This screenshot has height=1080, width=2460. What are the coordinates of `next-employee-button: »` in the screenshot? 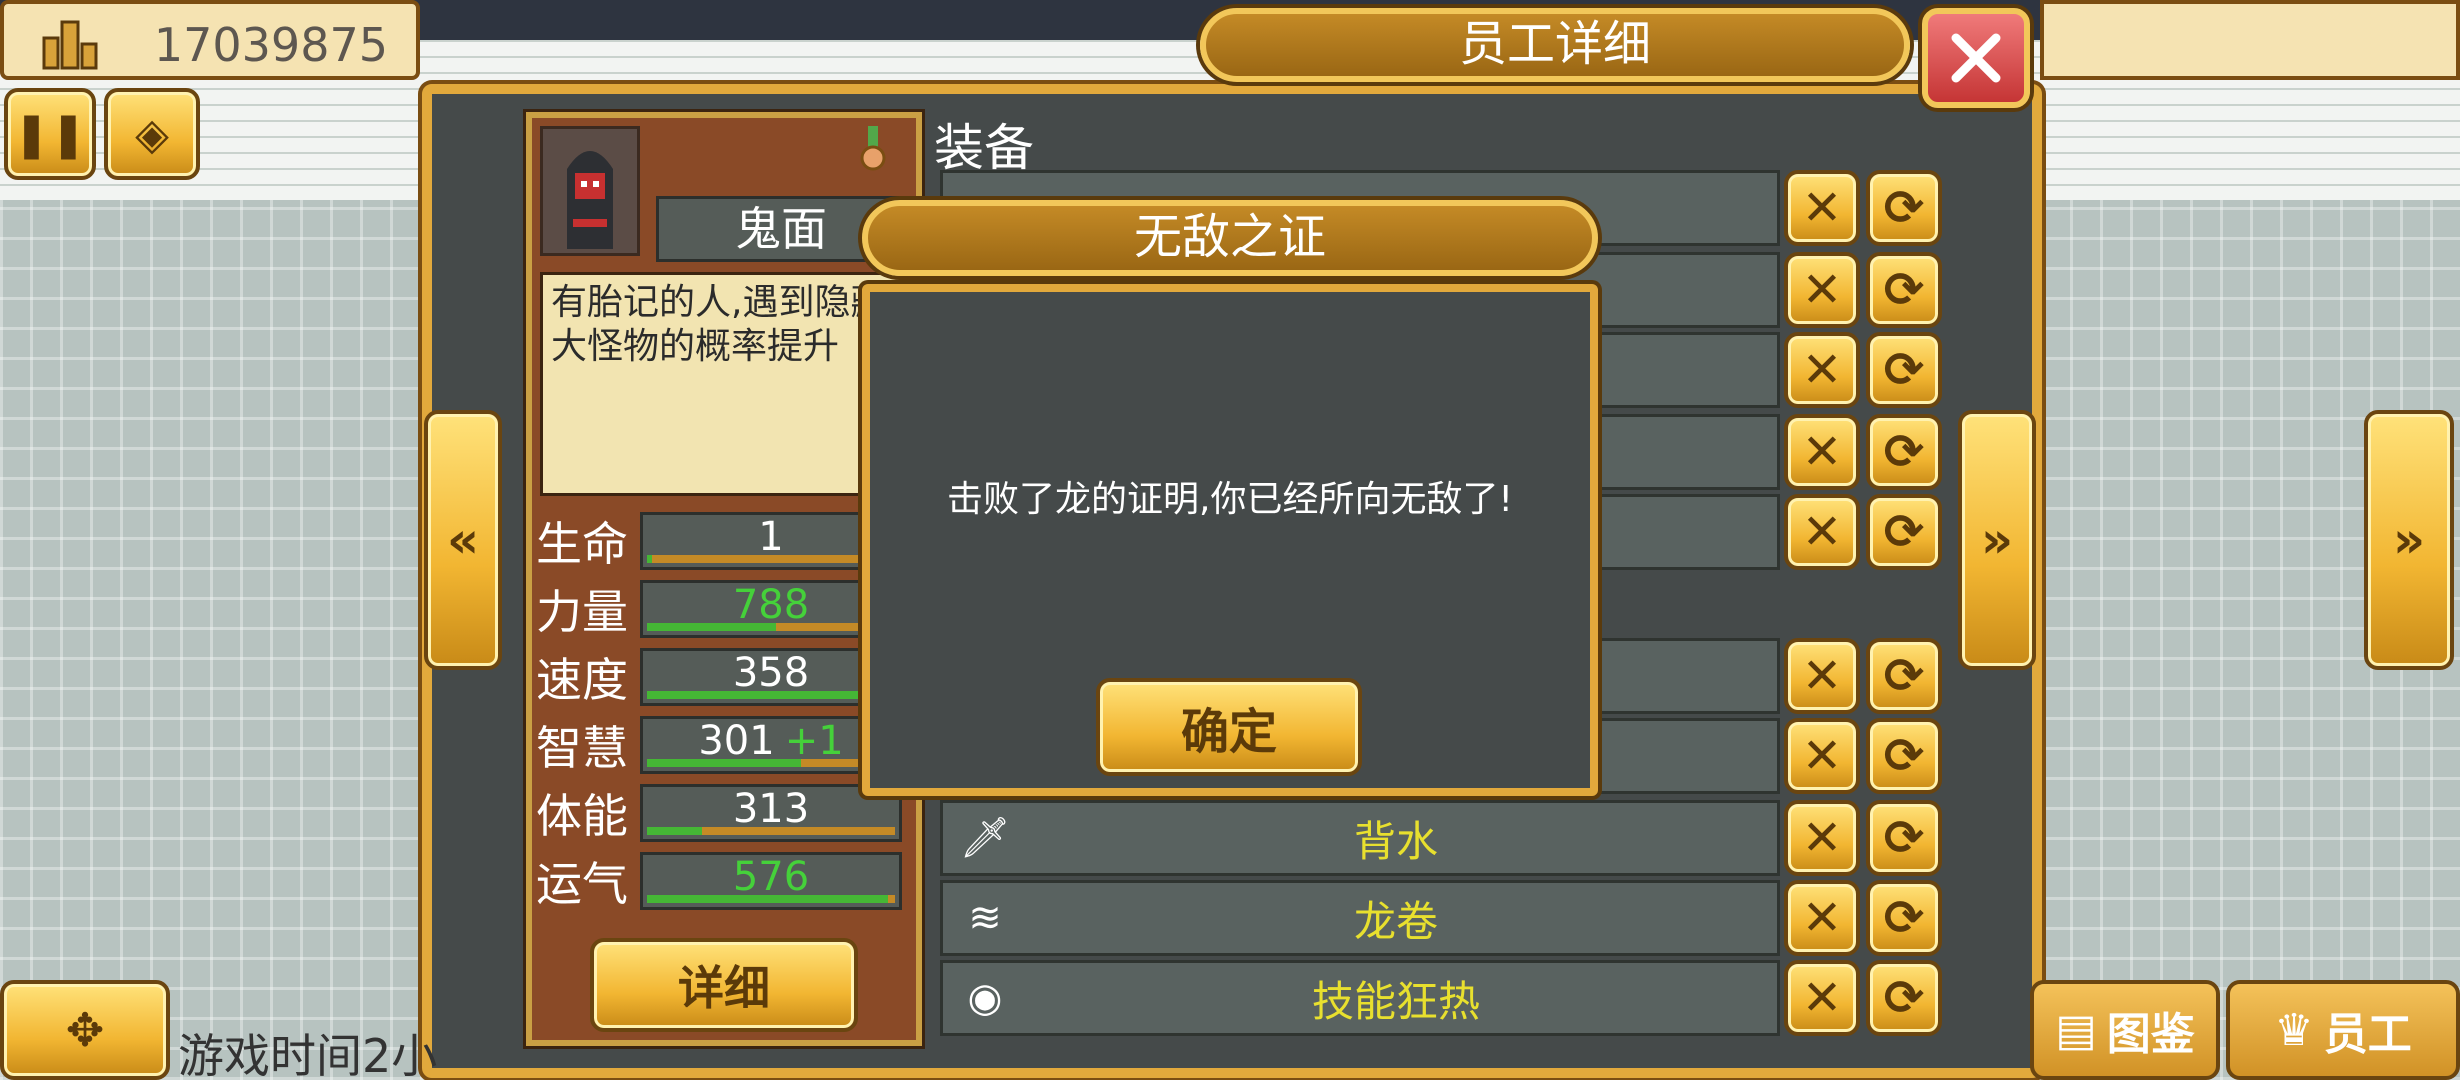 It's located at (1997, 540).